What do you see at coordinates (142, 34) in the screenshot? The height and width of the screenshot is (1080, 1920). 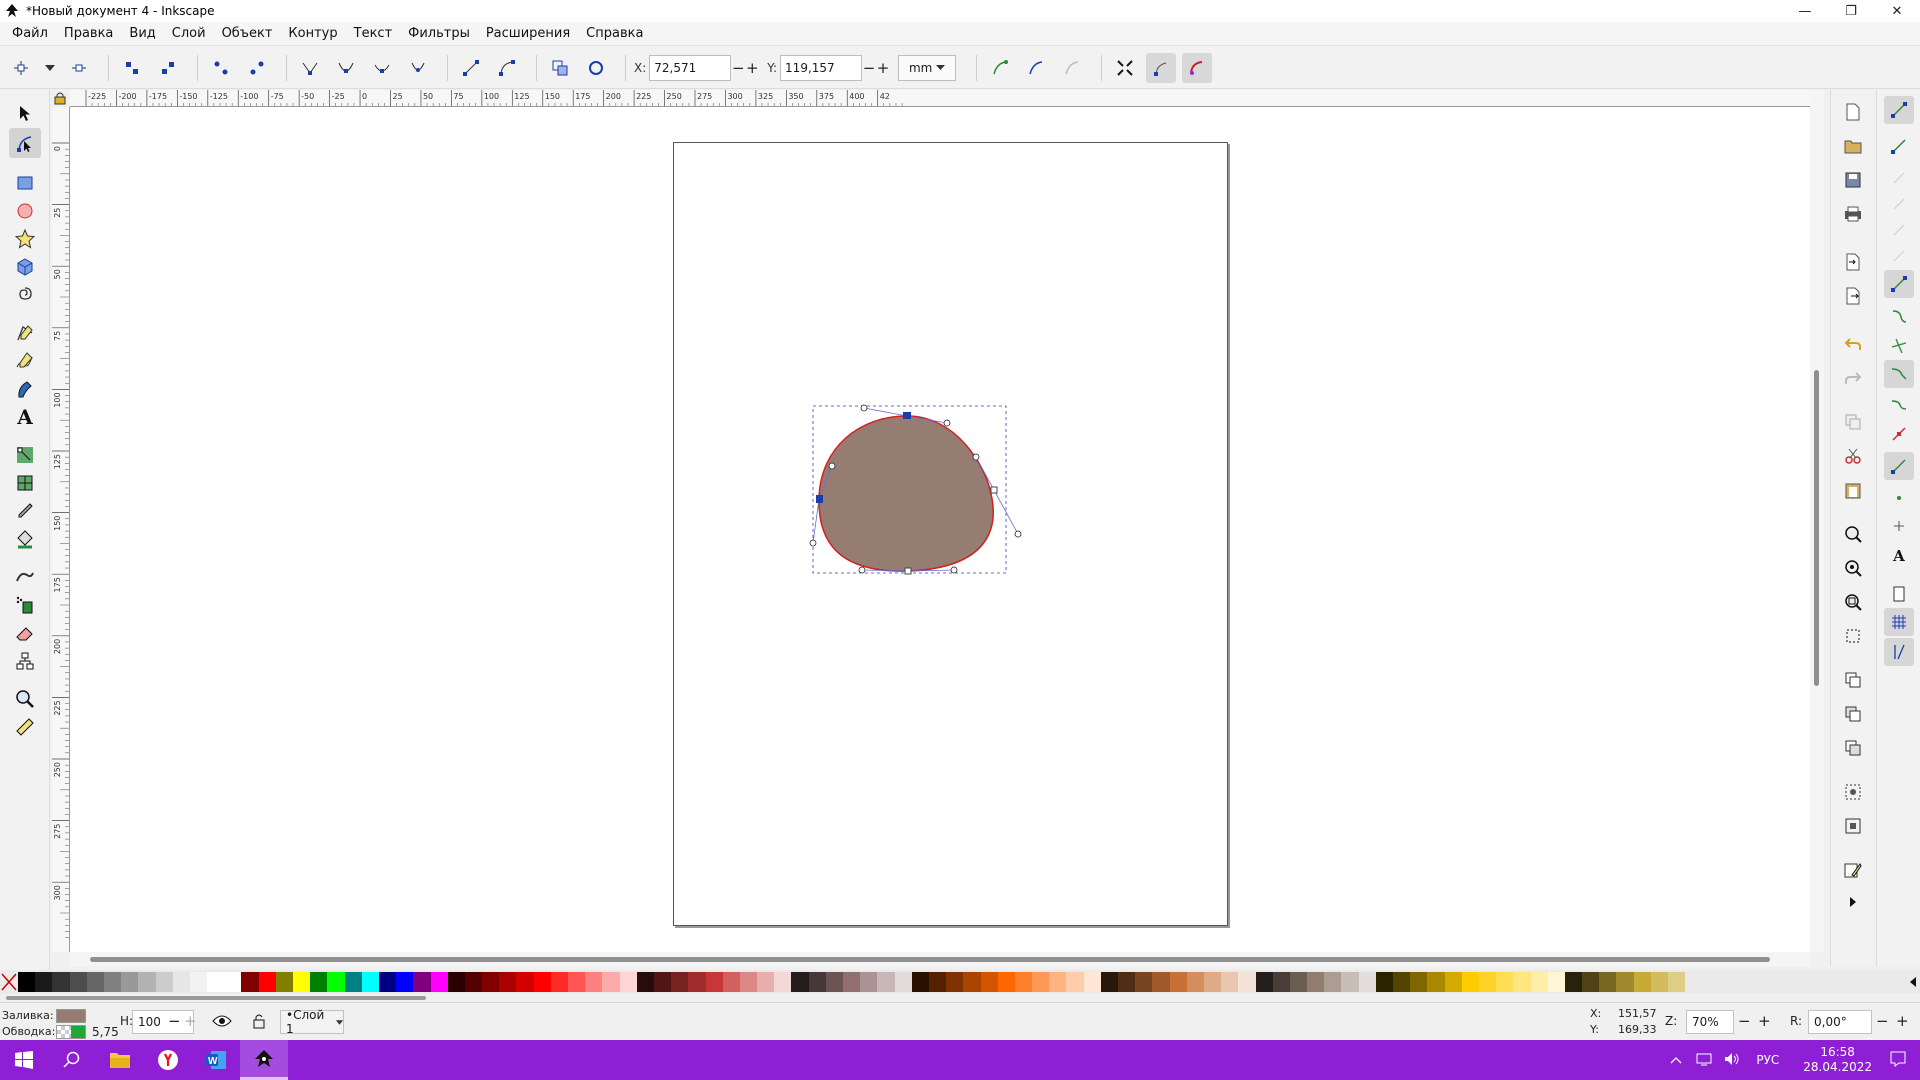 I see `menu-view: Вид` at bounding box center [142, 34].